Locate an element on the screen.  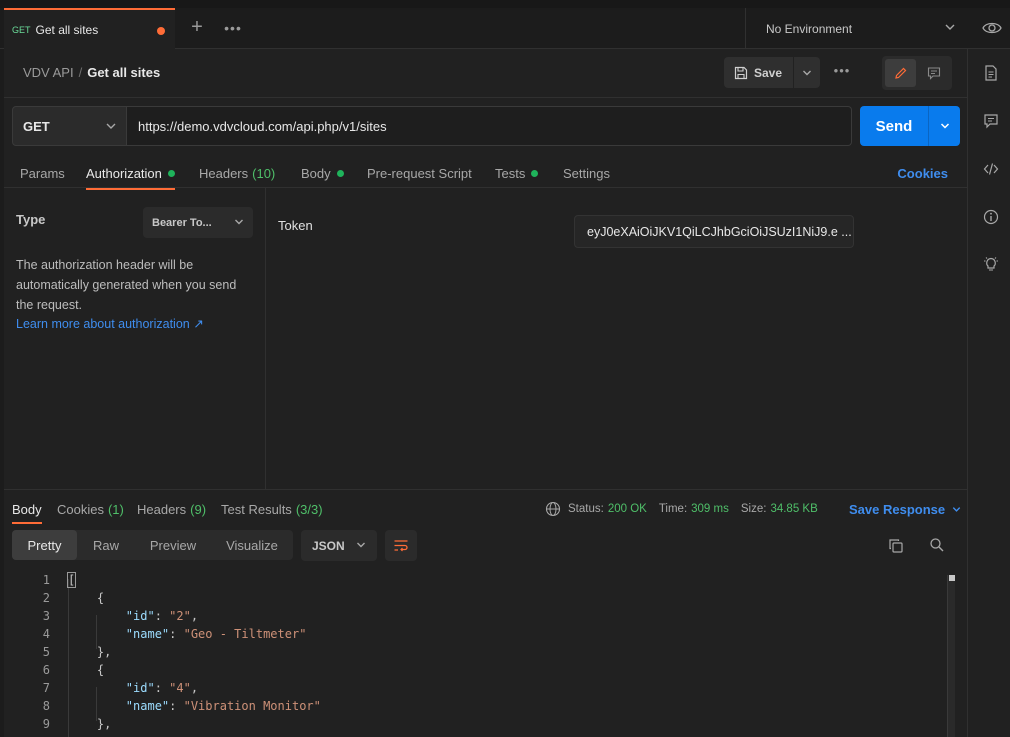
tab-tests: Tests is located at coordinates (517, 173).